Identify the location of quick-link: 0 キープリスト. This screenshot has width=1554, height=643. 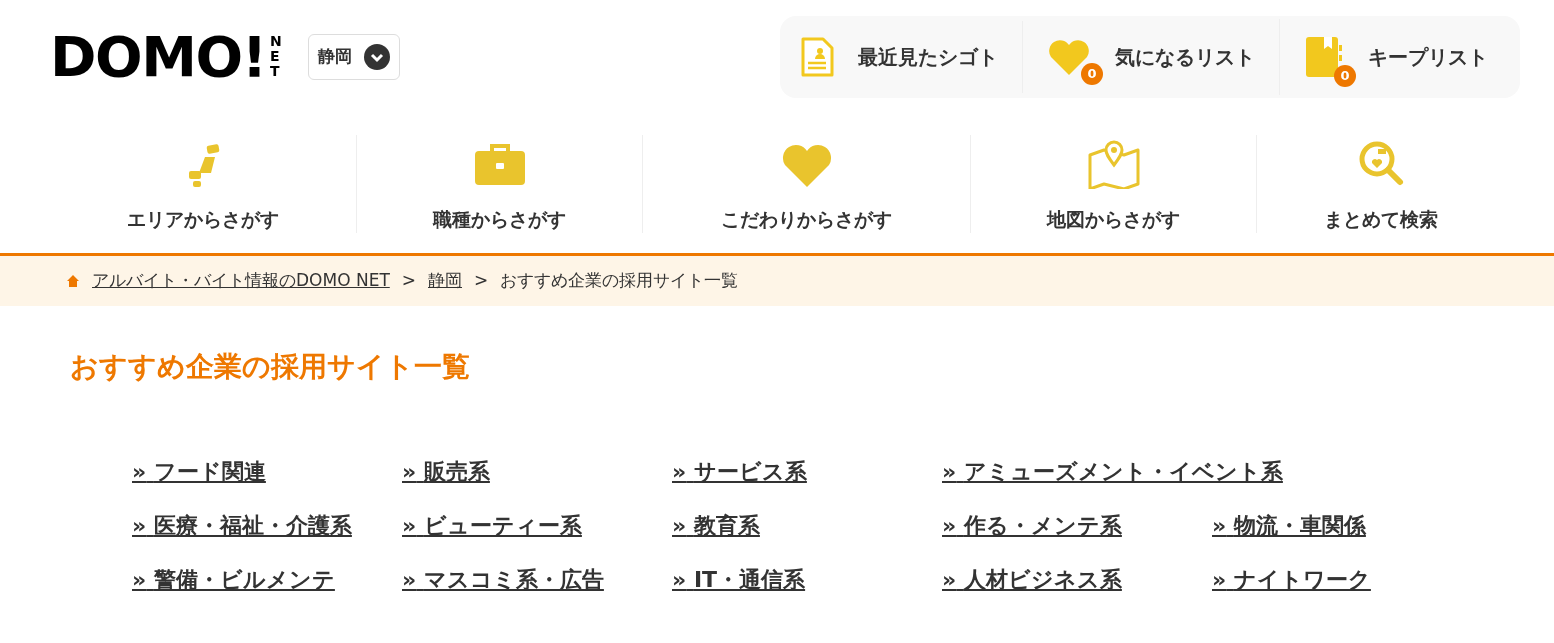
(1402, 56).